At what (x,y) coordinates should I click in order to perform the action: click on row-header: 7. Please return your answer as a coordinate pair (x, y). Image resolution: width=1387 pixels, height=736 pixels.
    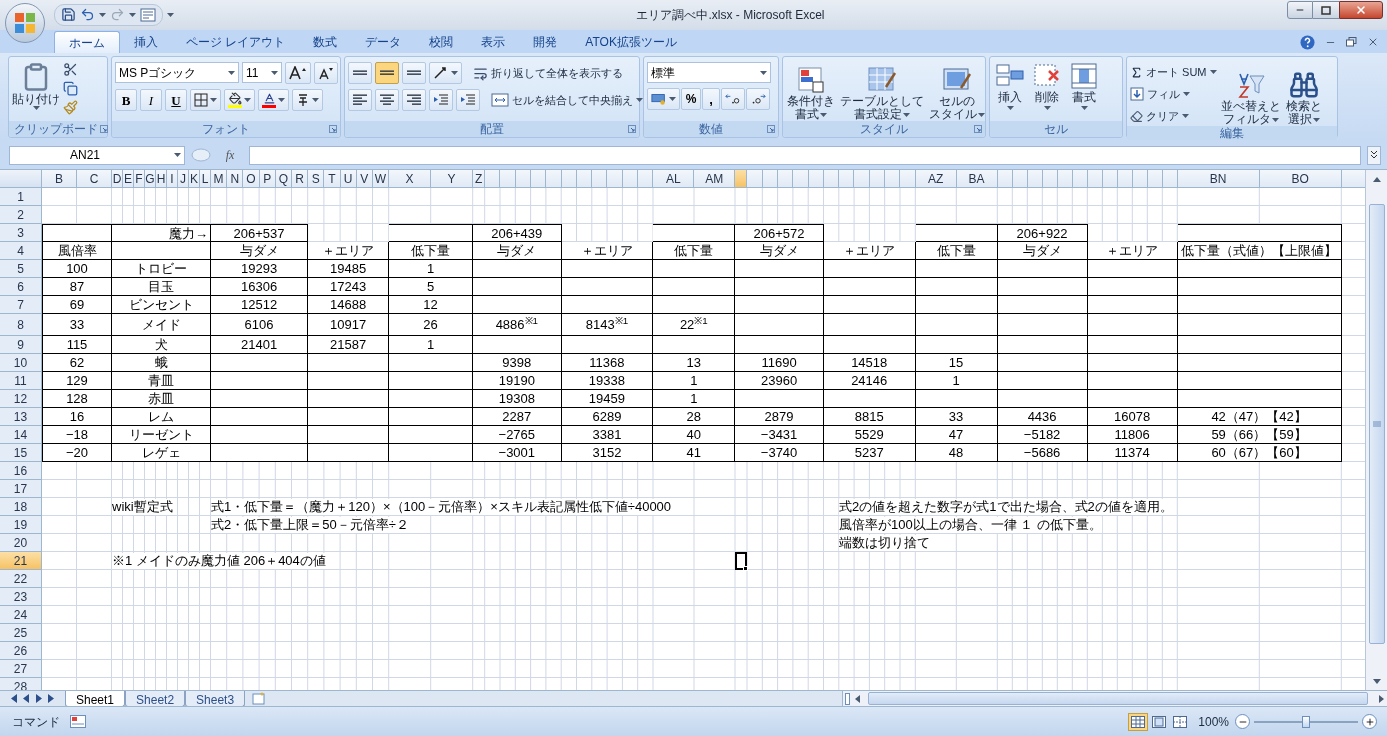
    Looking at the image, I should click on (21, 305).